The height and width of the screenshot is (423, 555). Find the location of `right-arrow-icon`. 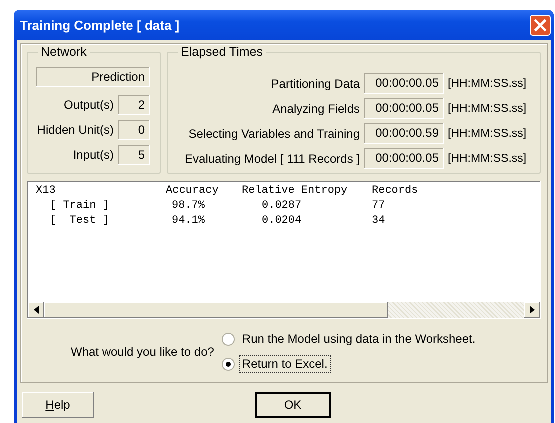

right-arrow-icon is located at coordinates (532, 310).